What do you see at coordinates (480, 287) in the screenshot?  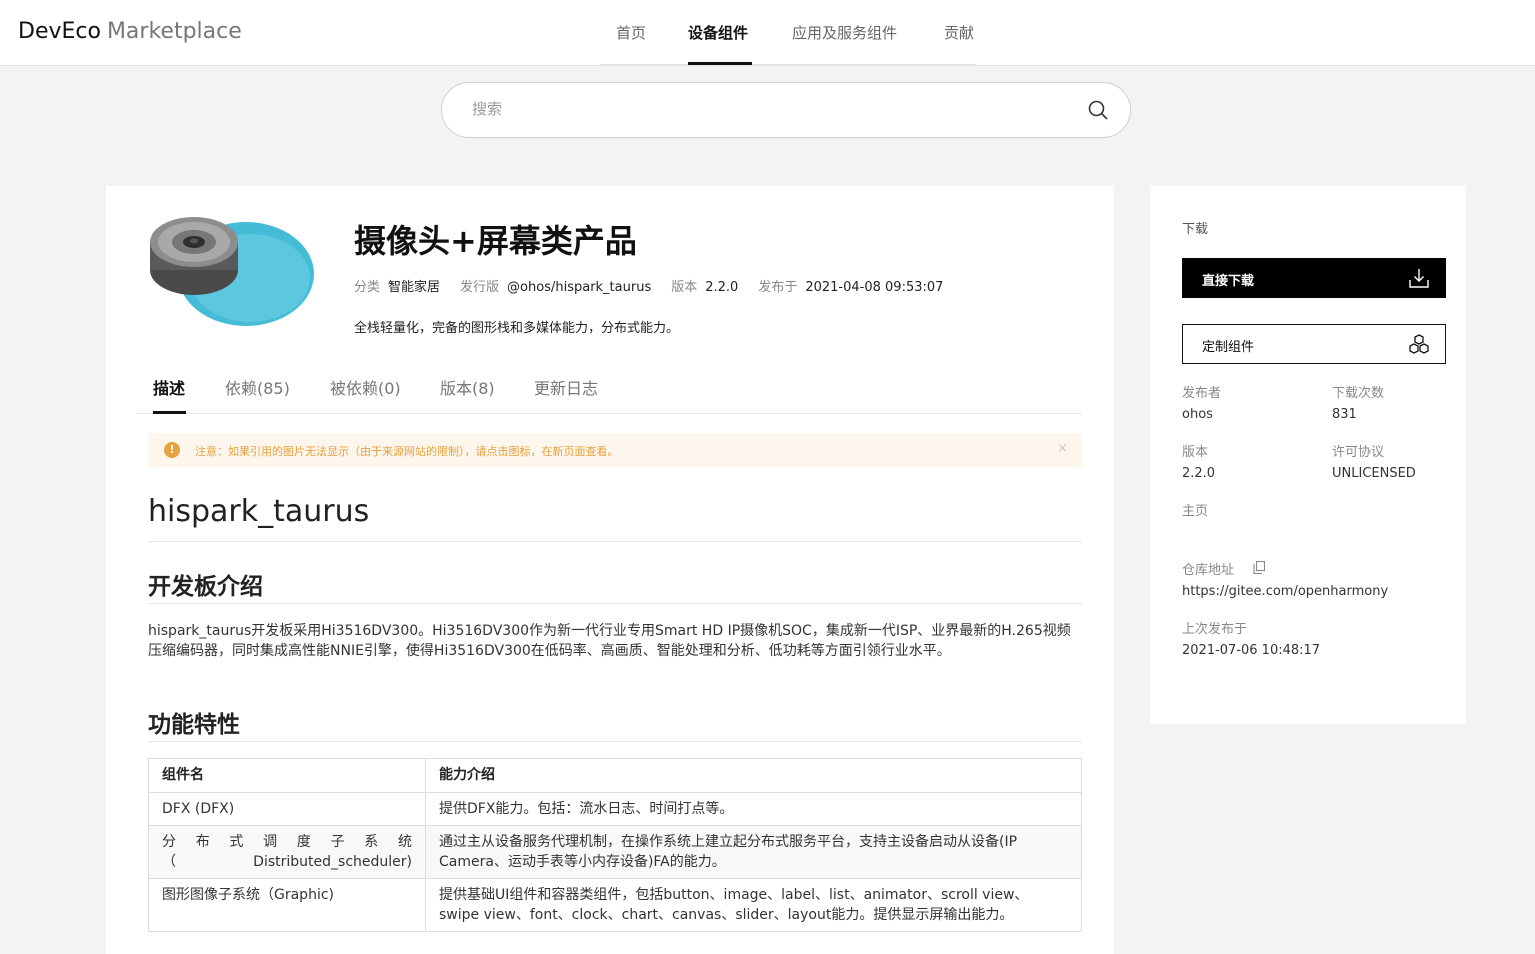 I see `release-label: 发行版` at bounding box center [480, 287].